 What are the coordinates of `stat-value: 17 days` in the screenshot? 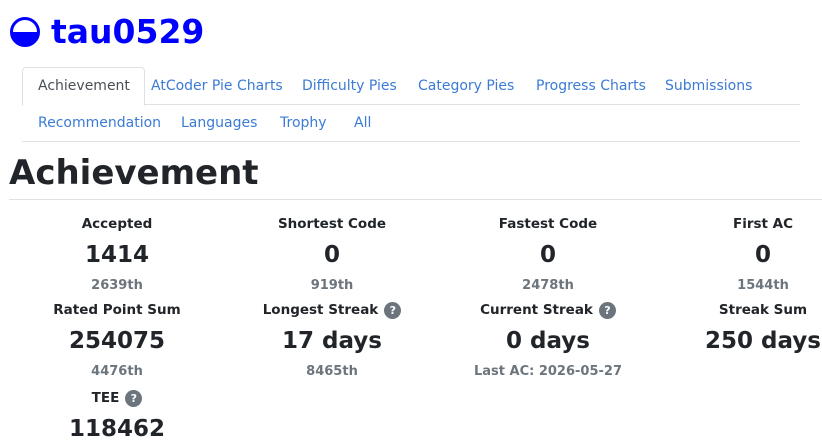 It's located at (332, 341).